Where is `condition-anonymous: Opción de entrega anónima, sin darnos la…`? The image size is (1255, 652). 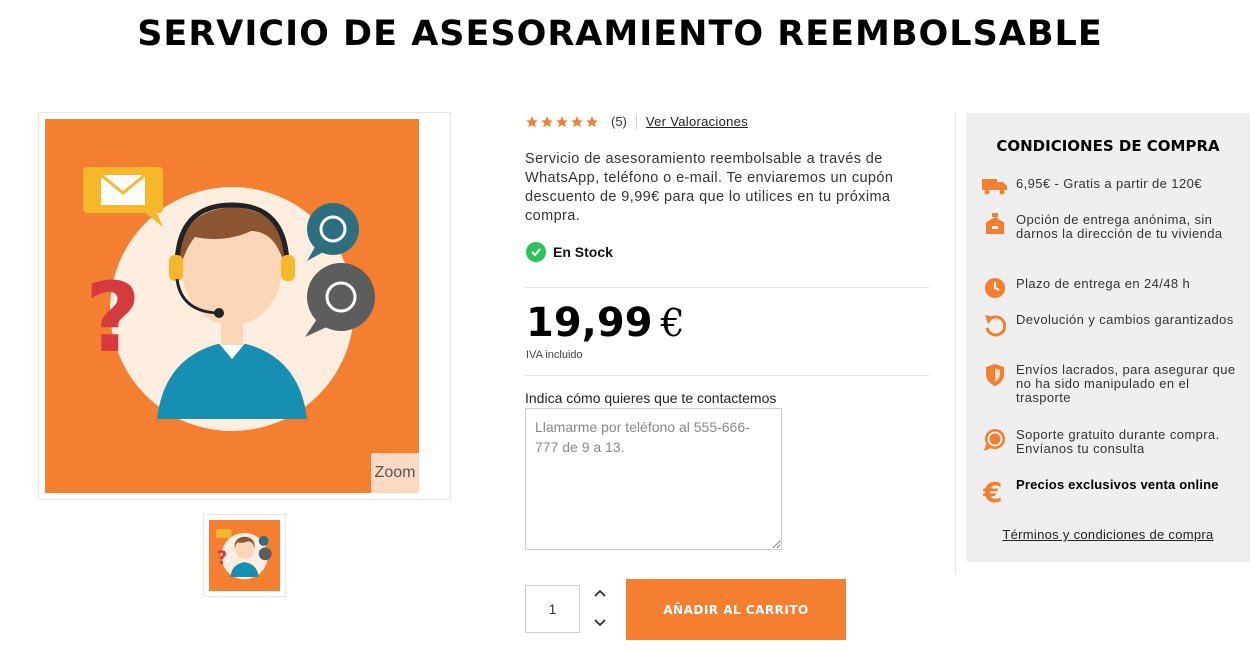 condition-anonymous: Opción de entrega anónima, sin darnos la… is located at coordinates (1113, 227).